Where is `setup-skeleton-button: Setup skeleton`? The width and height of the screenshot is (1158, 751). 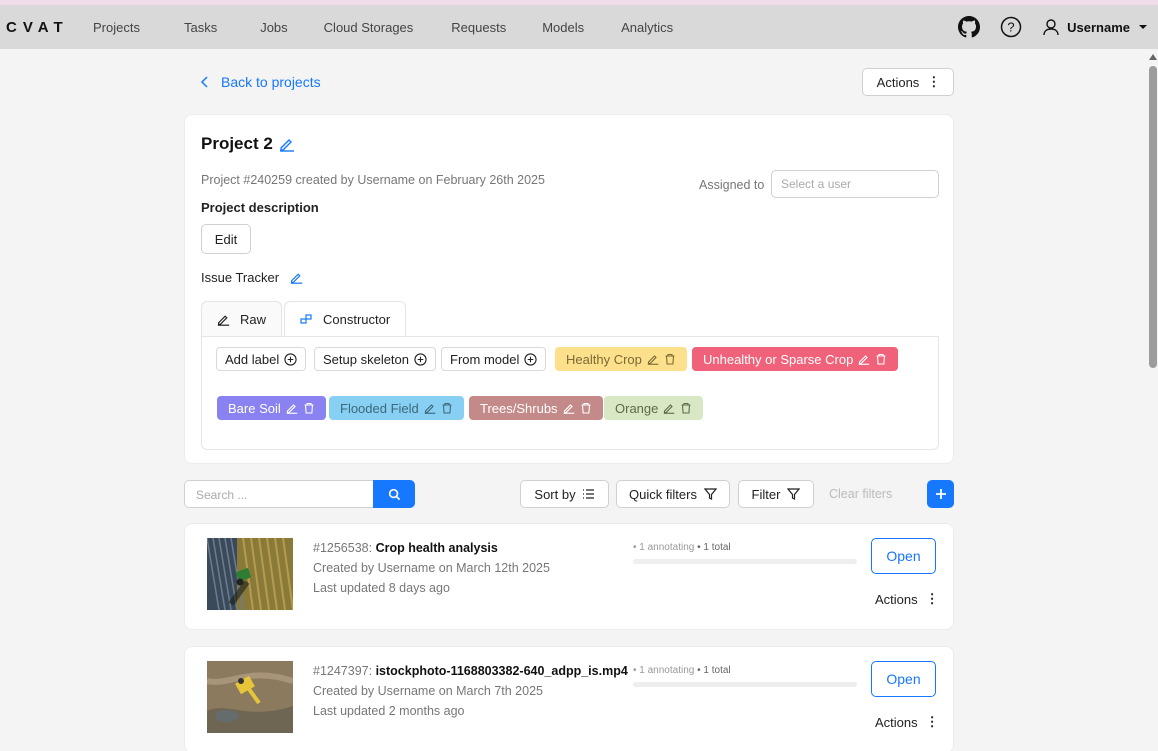 setup-skeleton-button: Setup skeleton is located at coordinates (375, 359).